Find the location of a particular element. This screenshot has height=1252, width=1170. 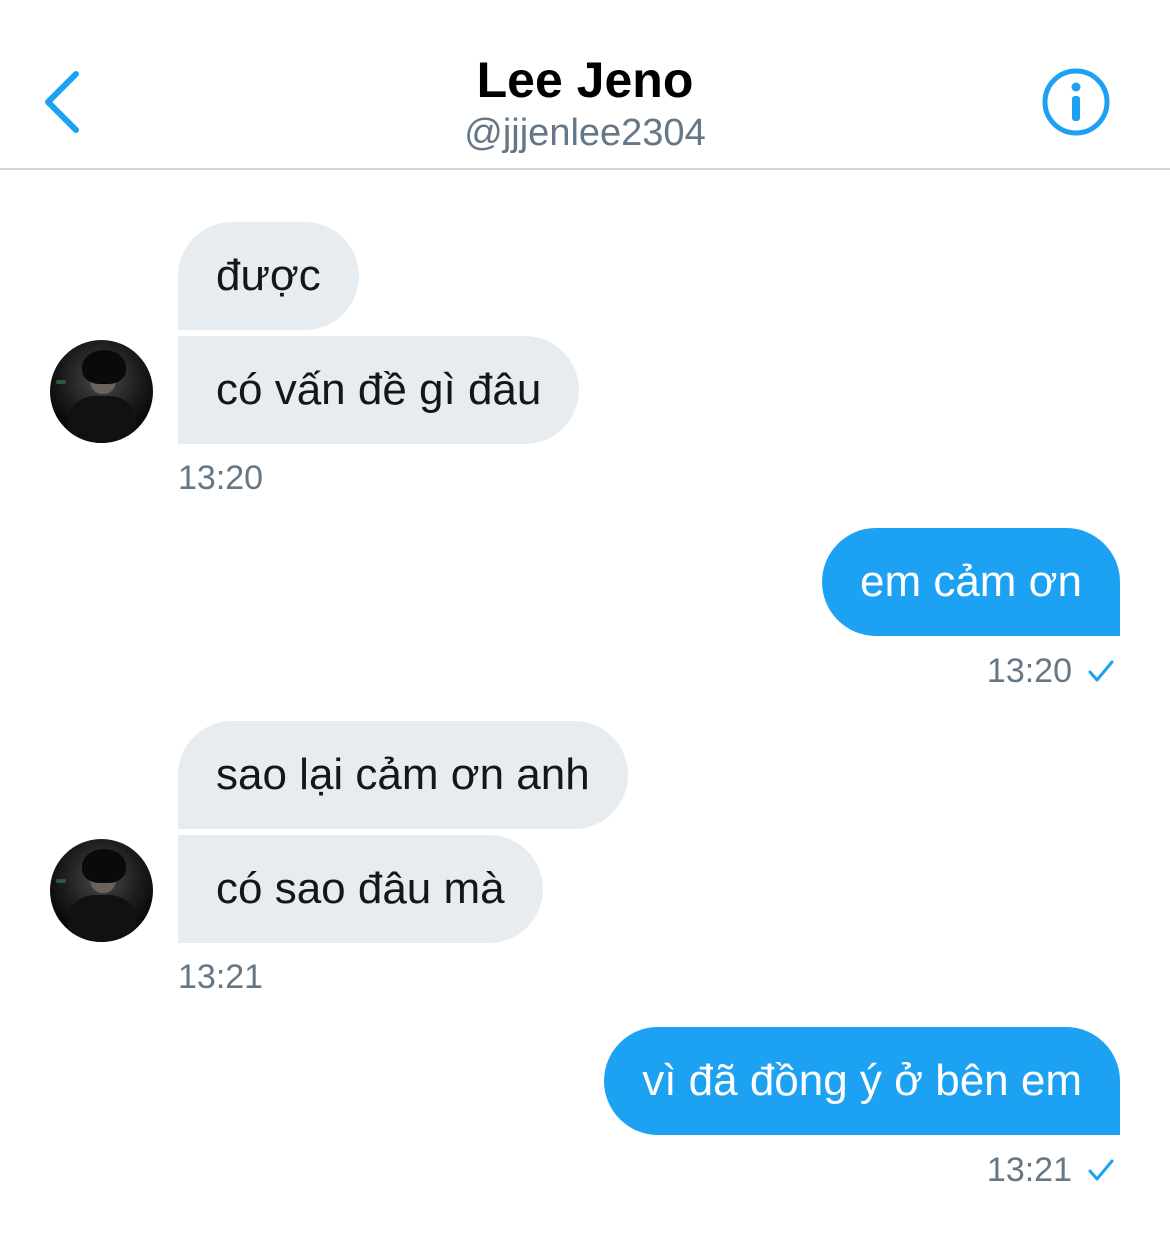

conversation-header: Lee Jeno @jjjenlee2304 is located at coordinates (585, 85).